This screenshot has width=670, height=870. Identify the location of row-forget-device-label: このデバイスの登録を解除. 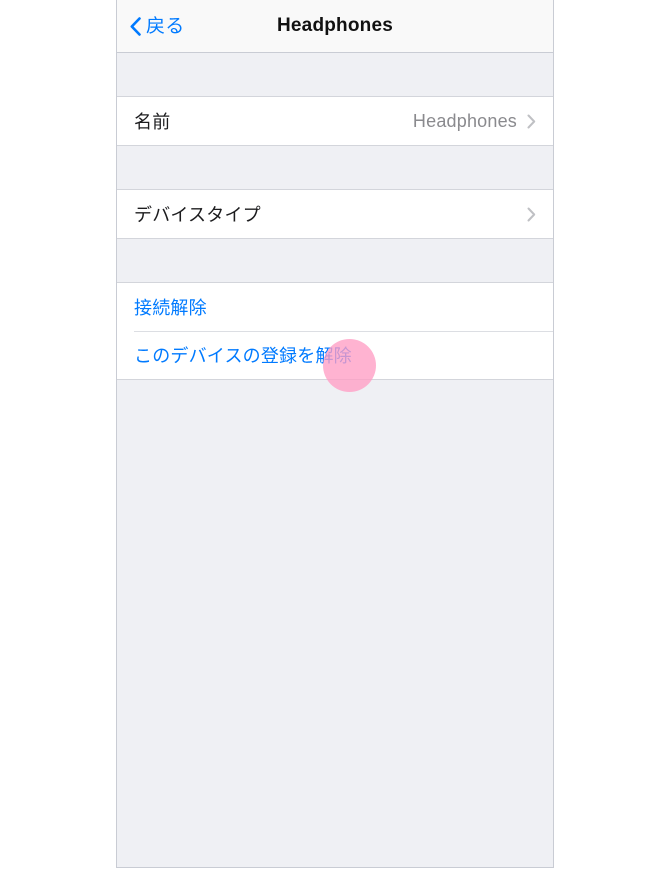
(243, 356).